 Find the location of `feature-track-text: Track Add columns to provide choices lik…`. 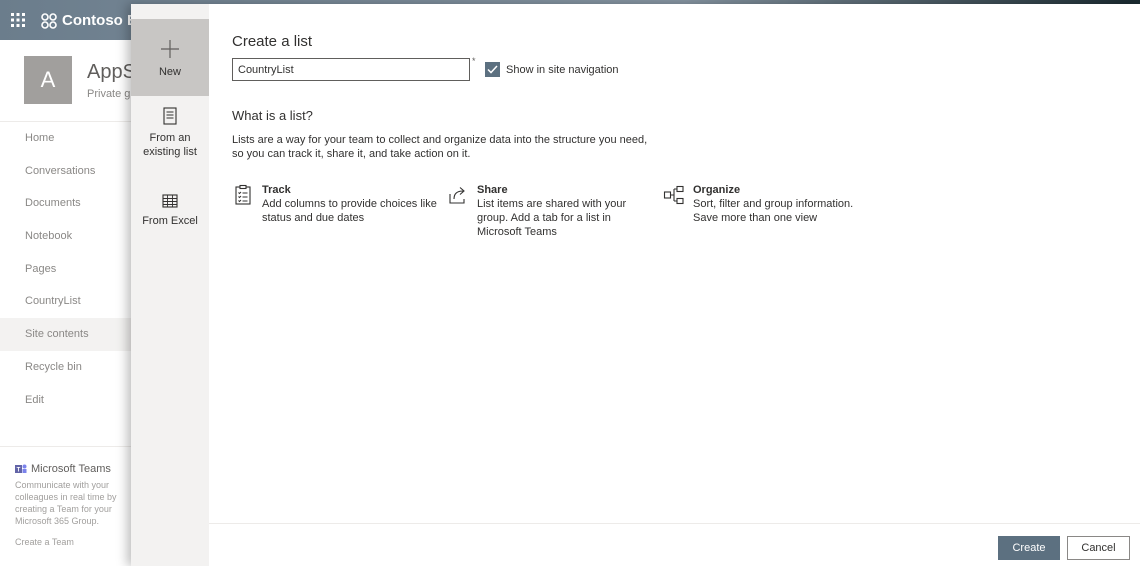

feature-track-text: Track Add columns to provide choices lik… is located at coordinates (349, 204).